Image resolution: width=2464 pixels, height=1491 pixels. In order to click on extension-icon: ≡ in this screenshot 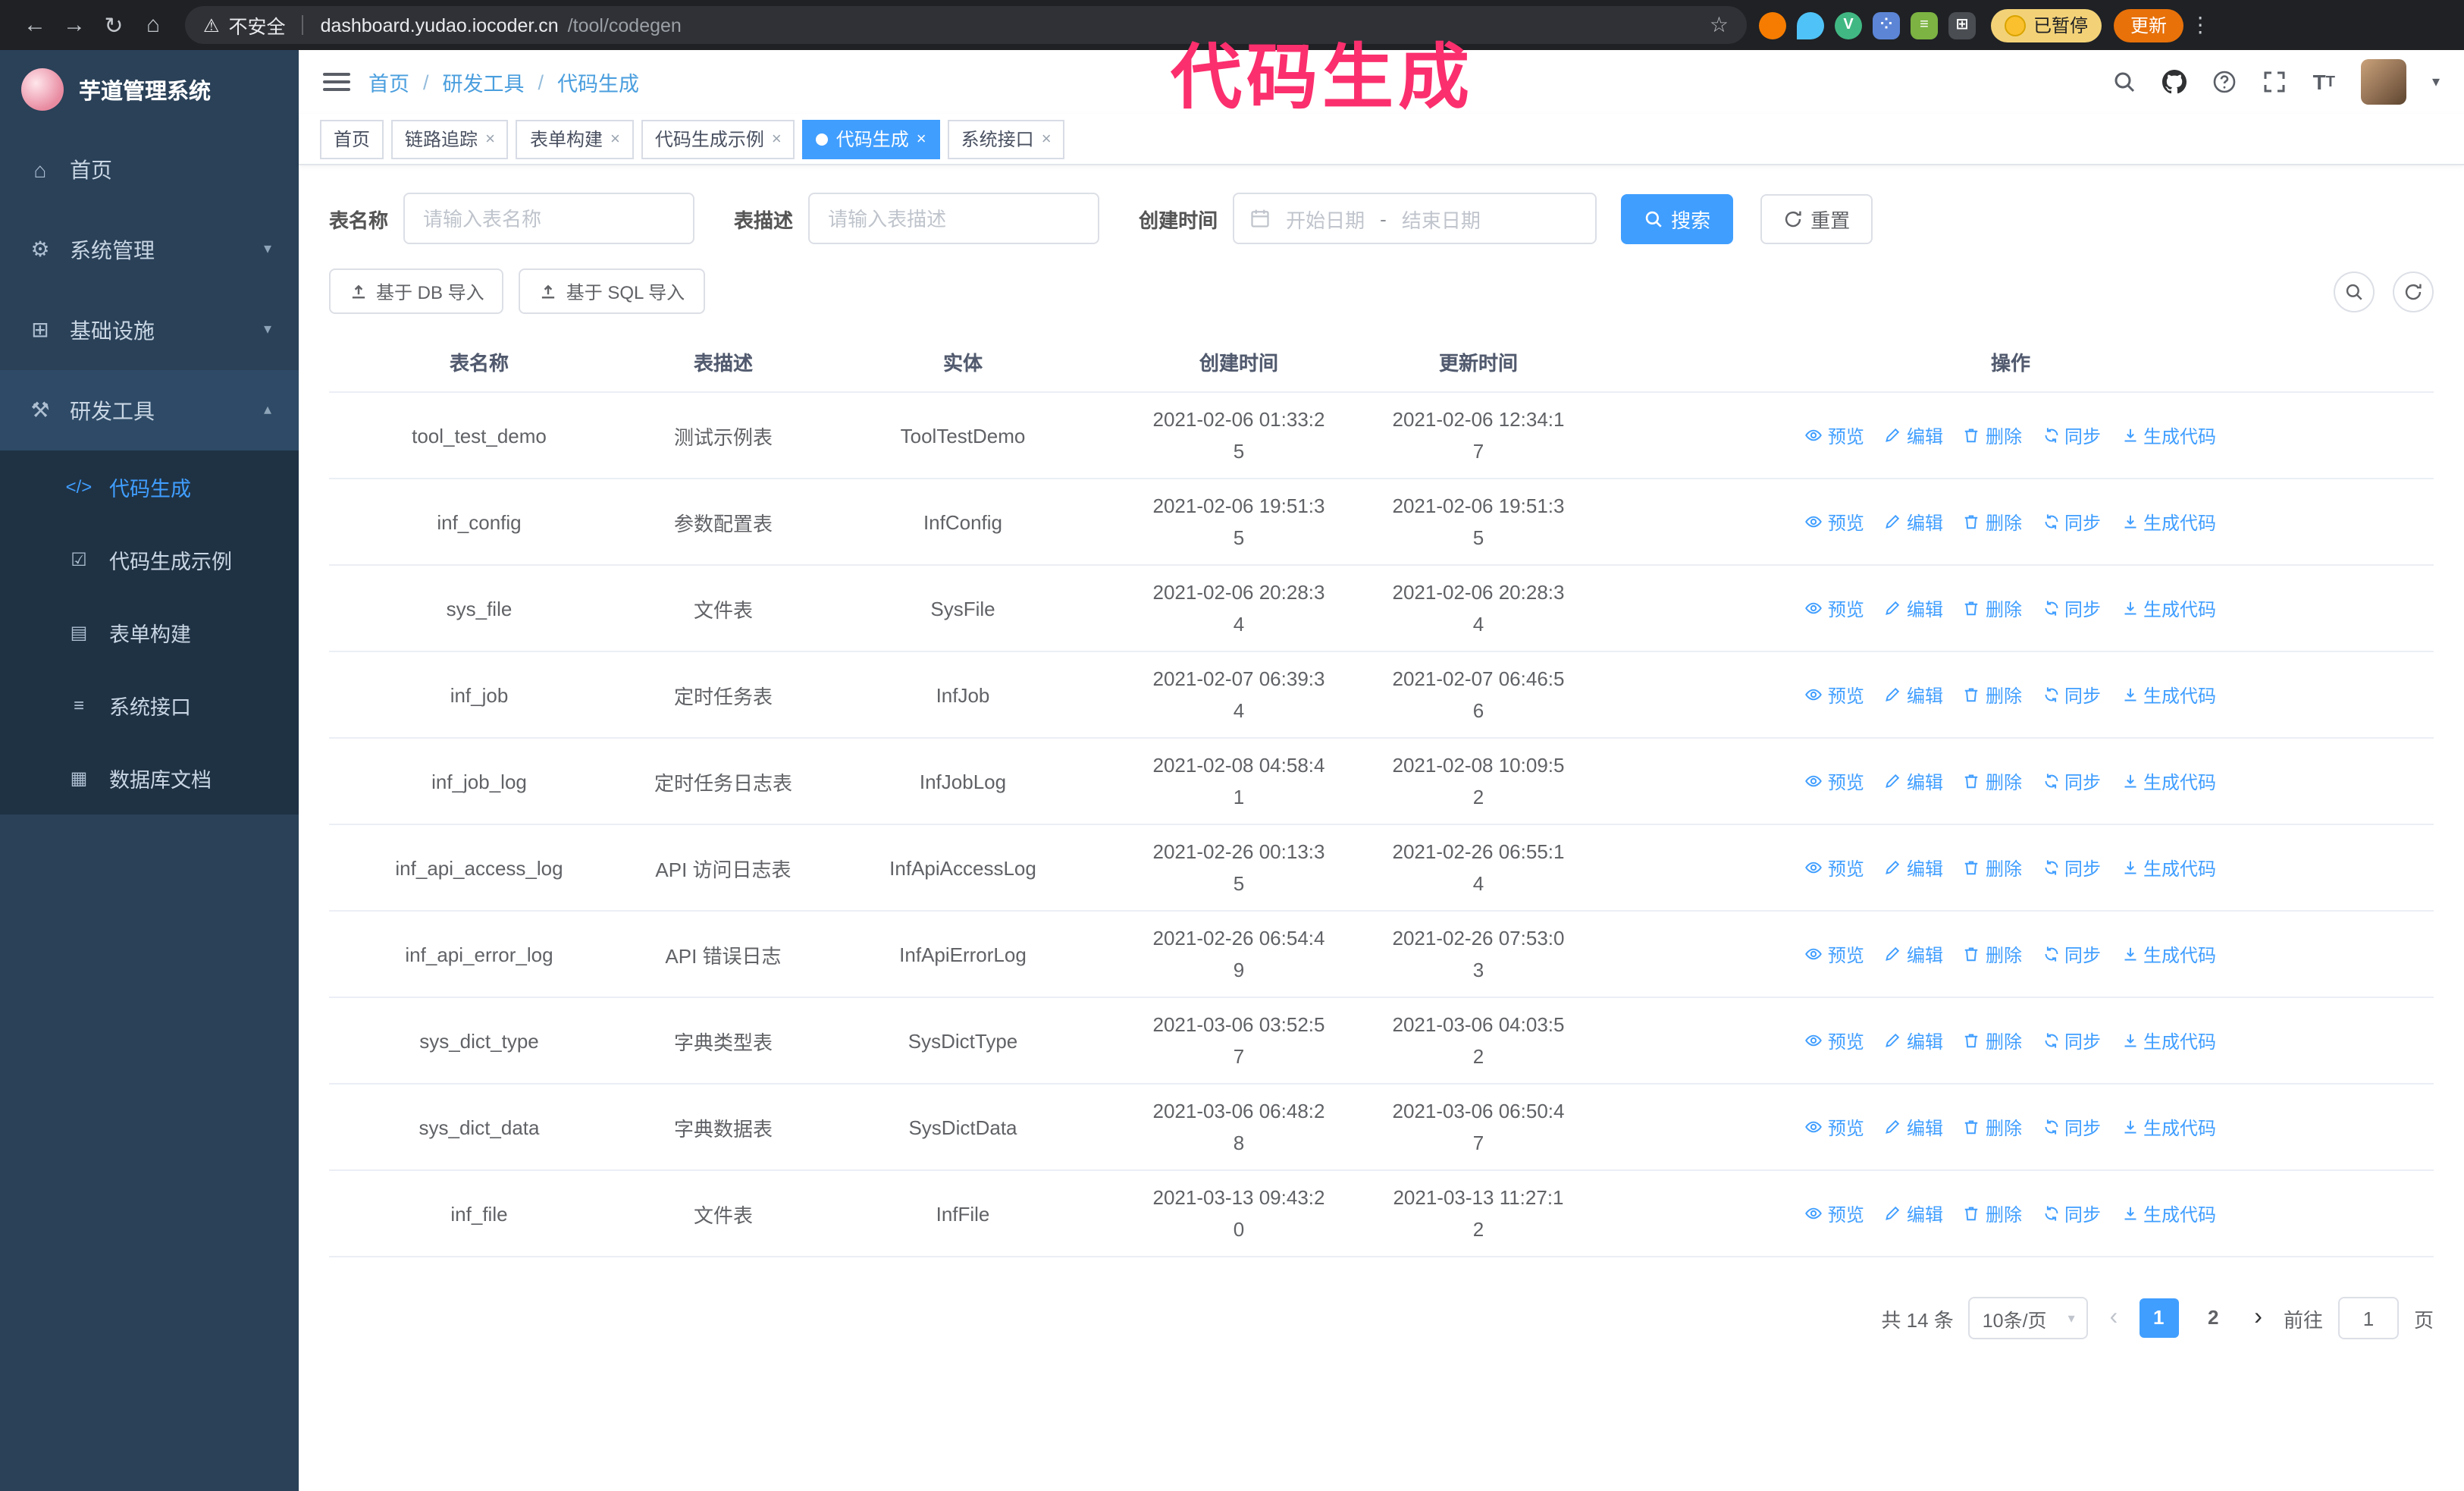, I will do `click(1925, 25)`.